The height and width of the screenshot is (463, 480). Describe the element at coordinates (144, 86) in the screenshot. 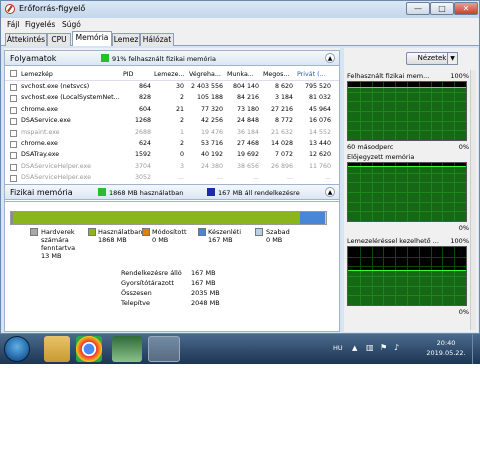

I see `table-cell: 864` at that location.